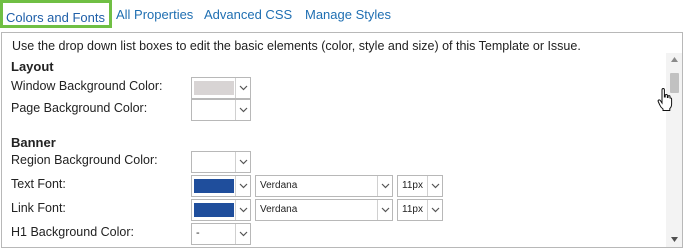 This screenshot has height=250, width=685. Describe the element at coordinates (79, 108) in the screenshot. I see `page-background-color-label: Page Background Color:` at that location.